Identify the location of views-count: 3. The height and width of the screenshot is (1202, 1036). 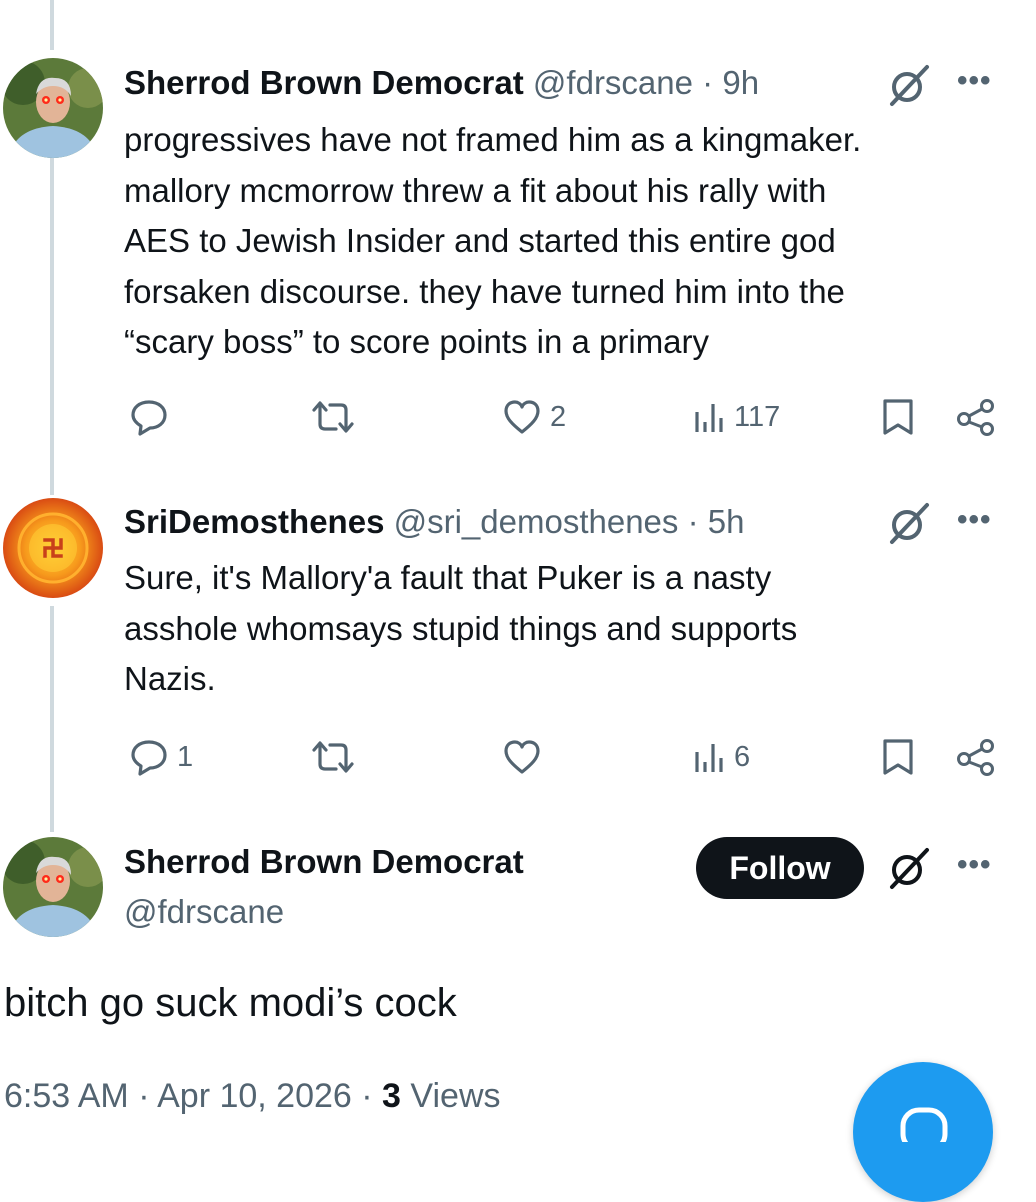
(391, 1096).